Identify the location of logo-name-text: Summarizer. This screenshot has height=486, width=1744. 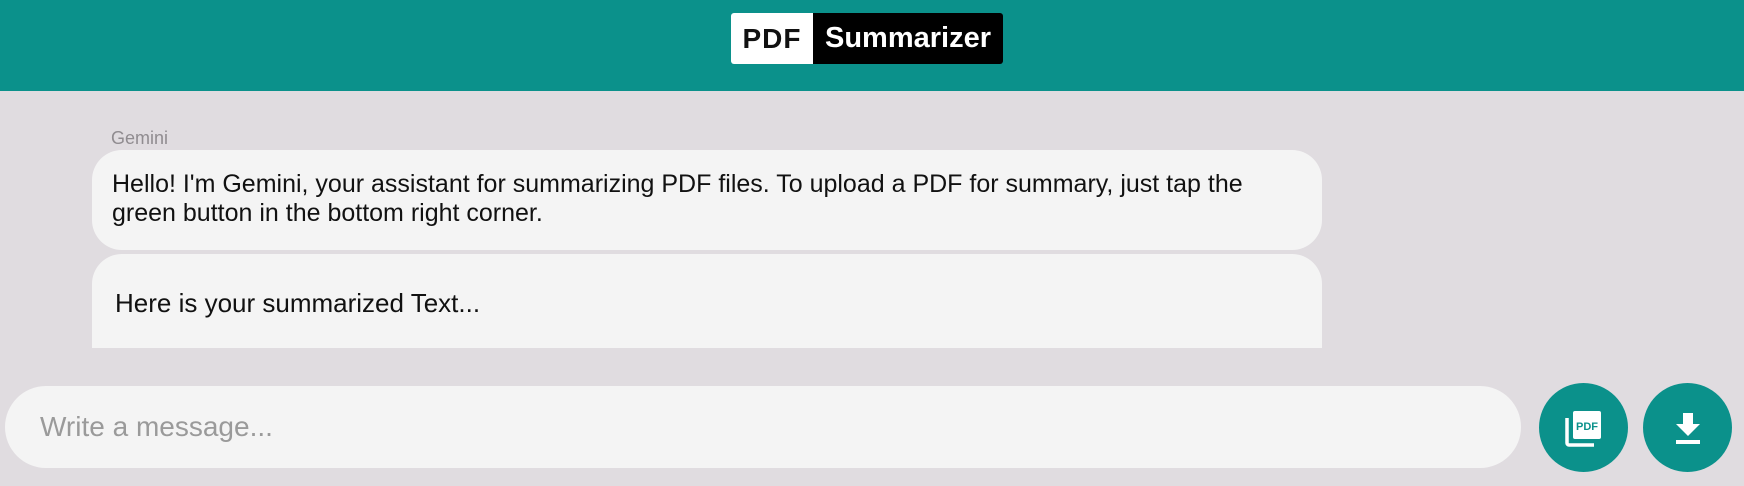
(908, 38).